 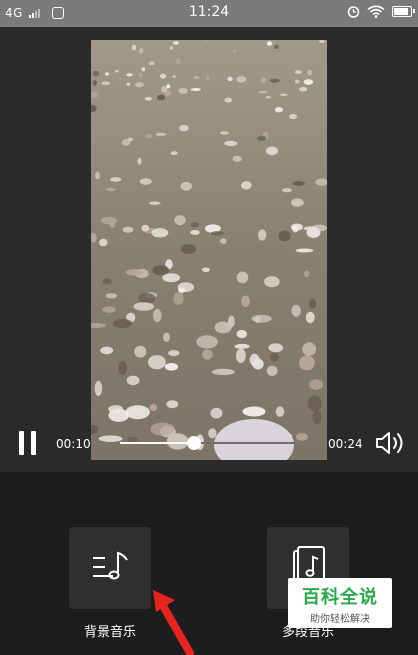 What do you see at coordinates (390, 443) in the screenshot?
I see `volume-icon` at bounding box center [390, 443].